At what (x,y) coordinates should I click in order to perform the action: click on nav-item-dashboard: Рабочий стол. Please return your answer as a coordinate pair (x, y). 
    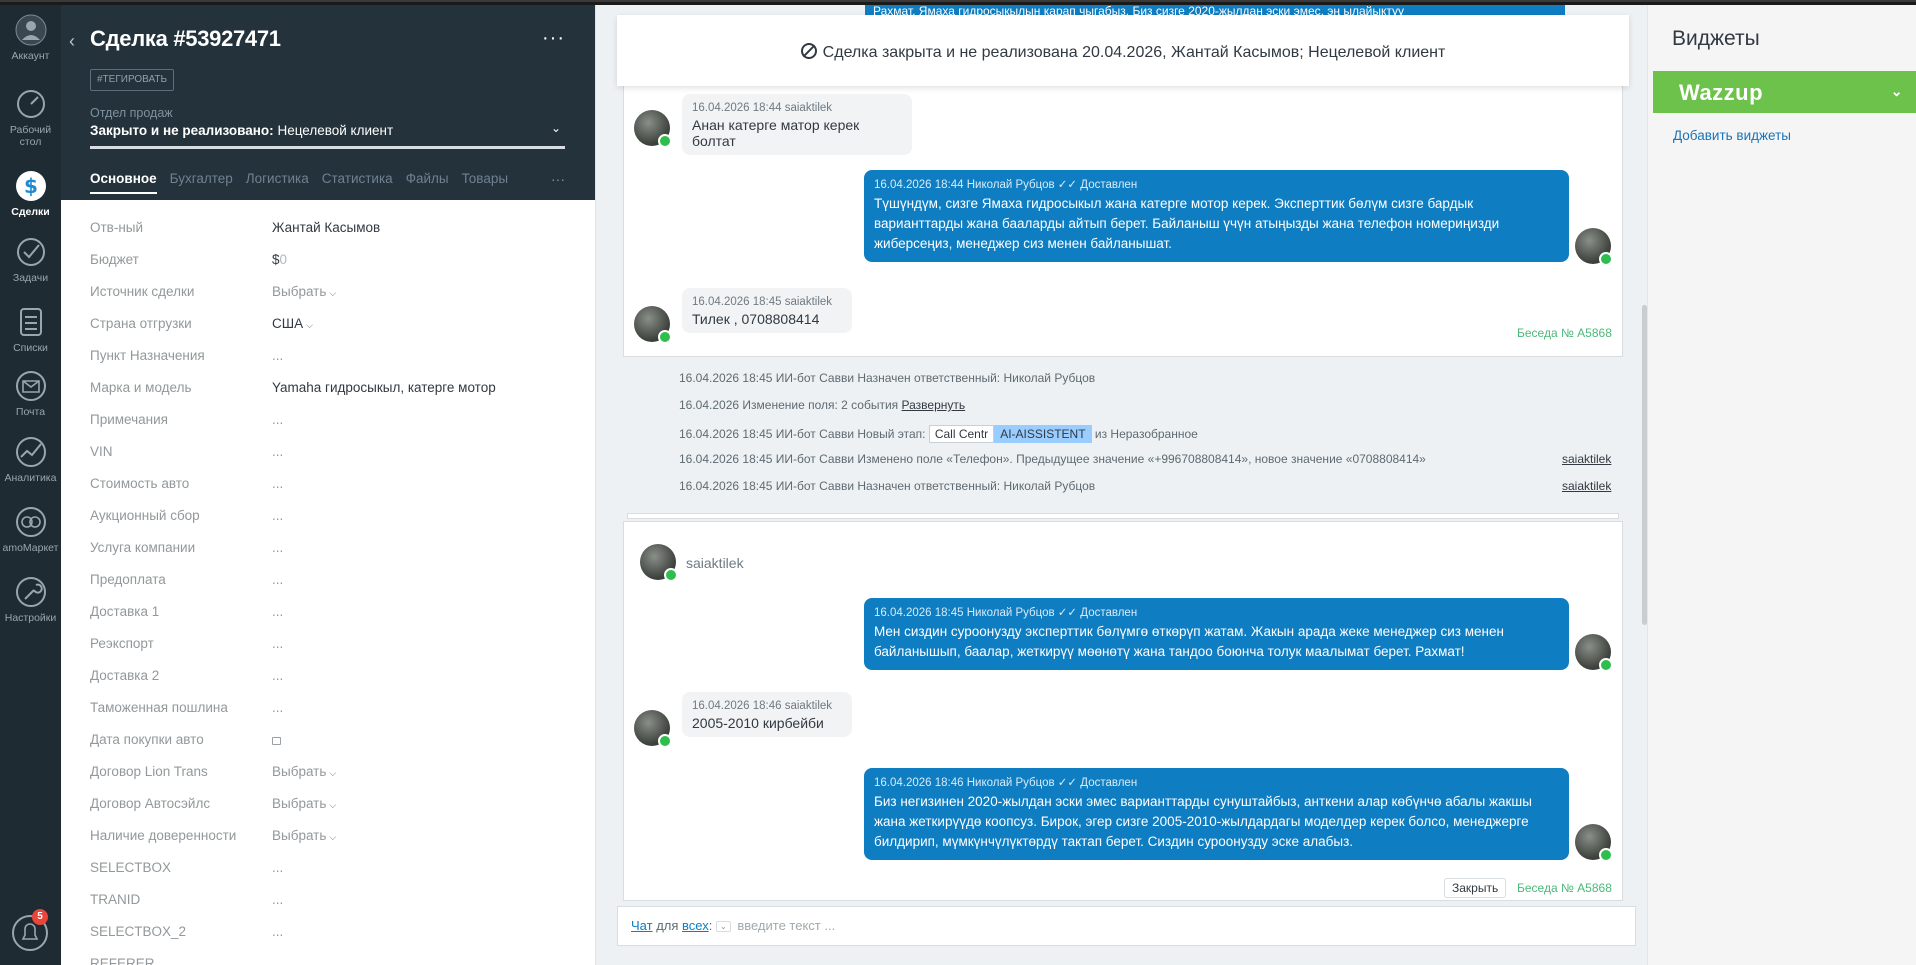
    Looking at the image, I should click on (30, 117).